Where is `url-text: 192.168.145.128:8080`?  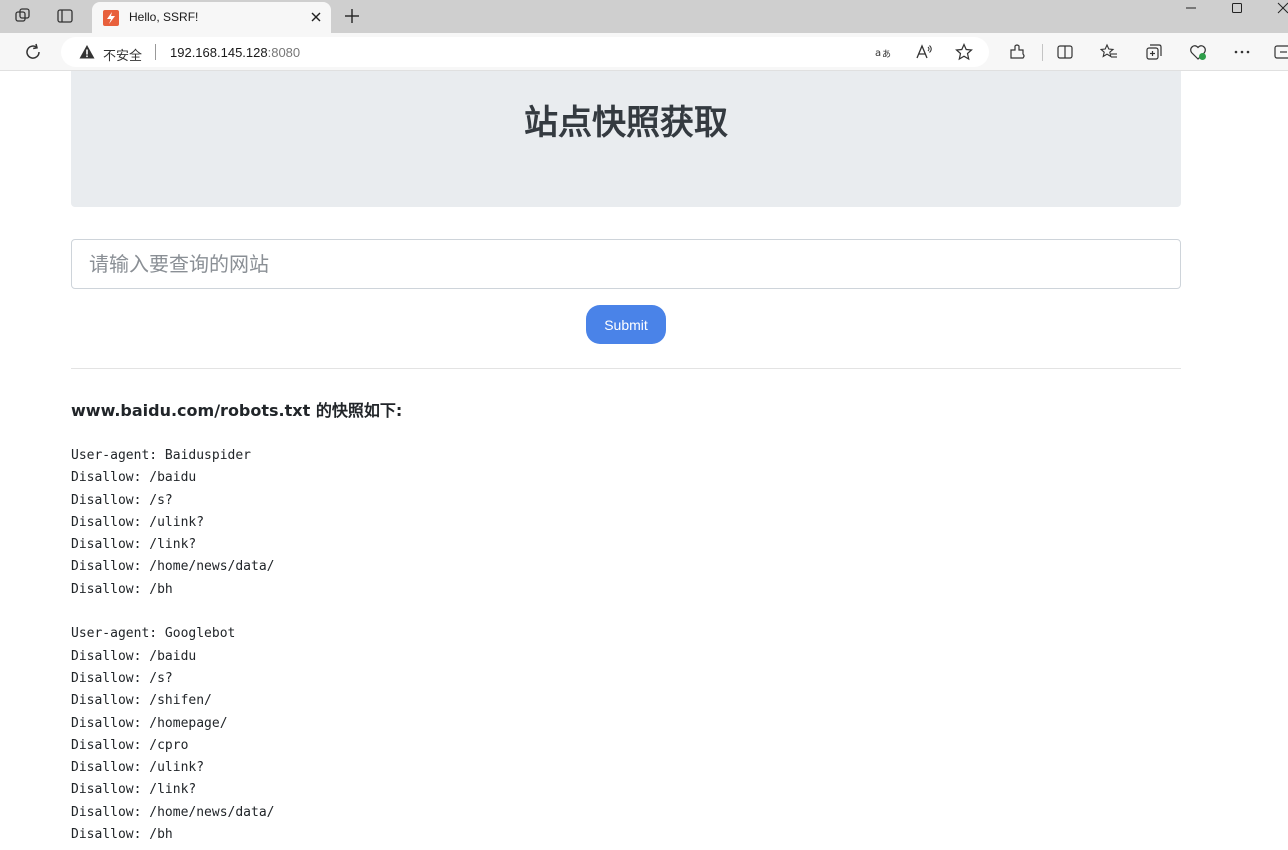
url-text: 192.168.145.128:8080 is located at coordinates (235, 52).